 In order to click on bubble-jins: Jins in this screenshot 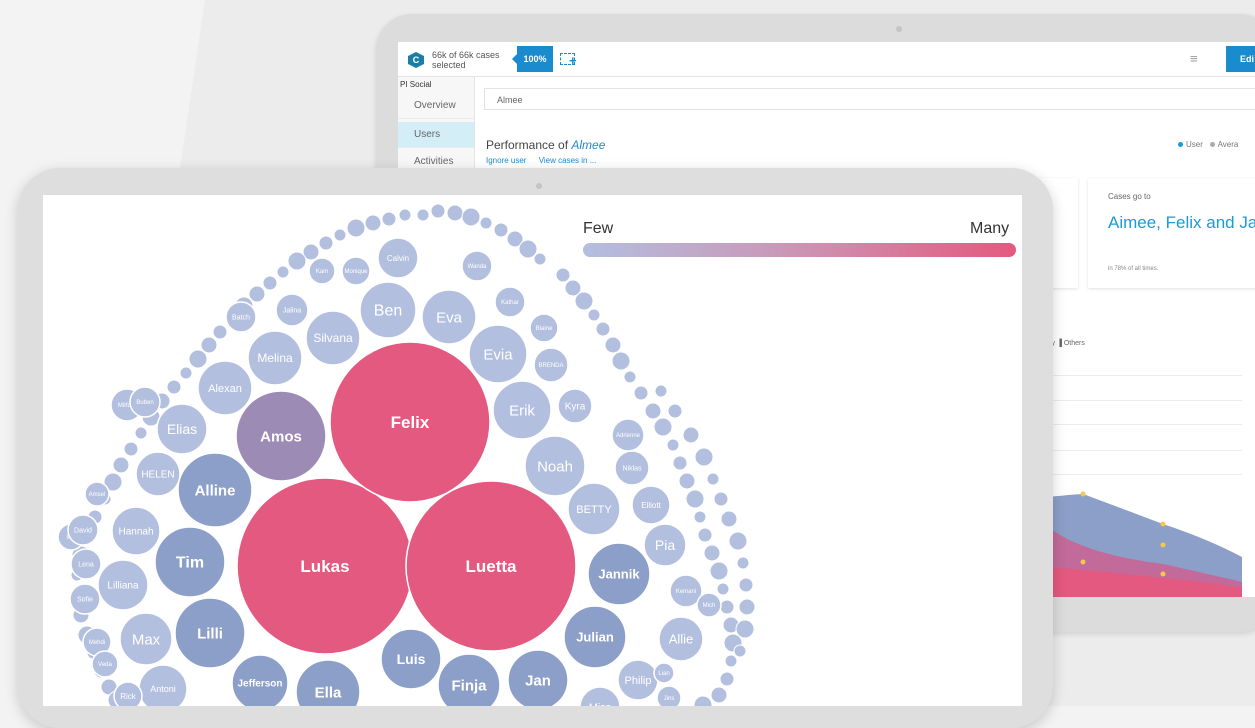, I will do `click(669, 695)`.